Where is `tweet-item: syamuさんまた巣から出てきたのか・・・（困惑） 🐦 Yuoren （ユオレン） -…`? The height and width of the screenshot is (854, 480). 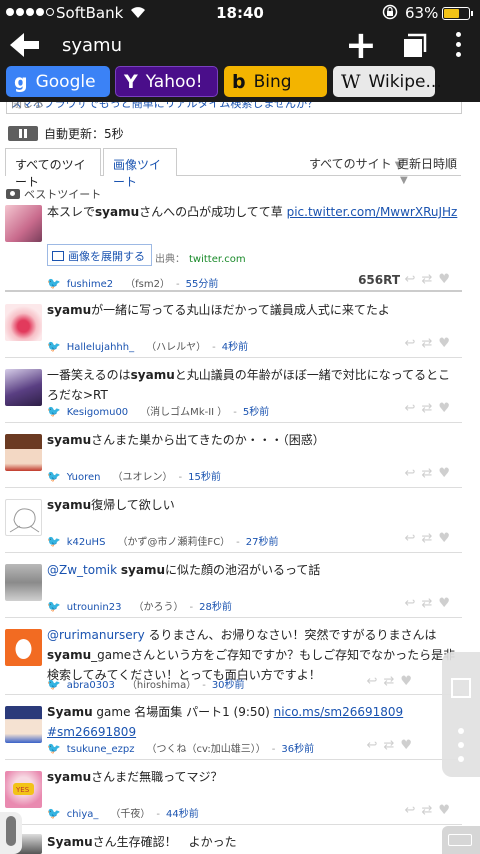 tweet-item: syamuさんまた巣から出てきたのか・・・（困惑） 🐦 Yuoren （ユオレン） -… is located at coordinates (233, 459).